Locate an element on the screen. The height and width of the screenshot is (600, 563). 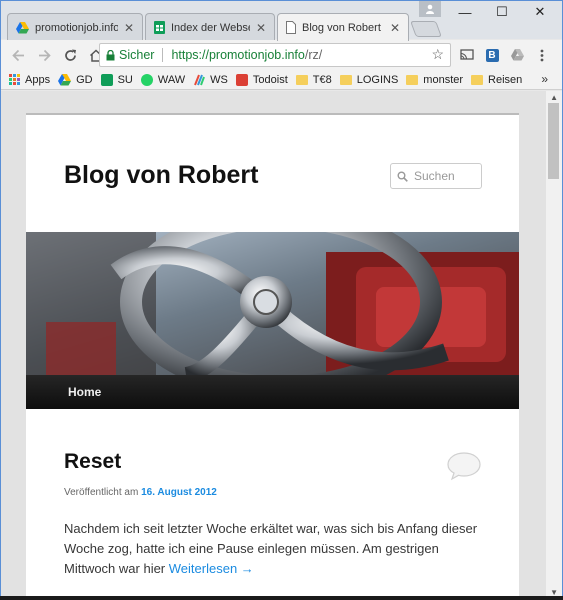
tab-title: promotionjob.info is located at coordinates (76, 27).